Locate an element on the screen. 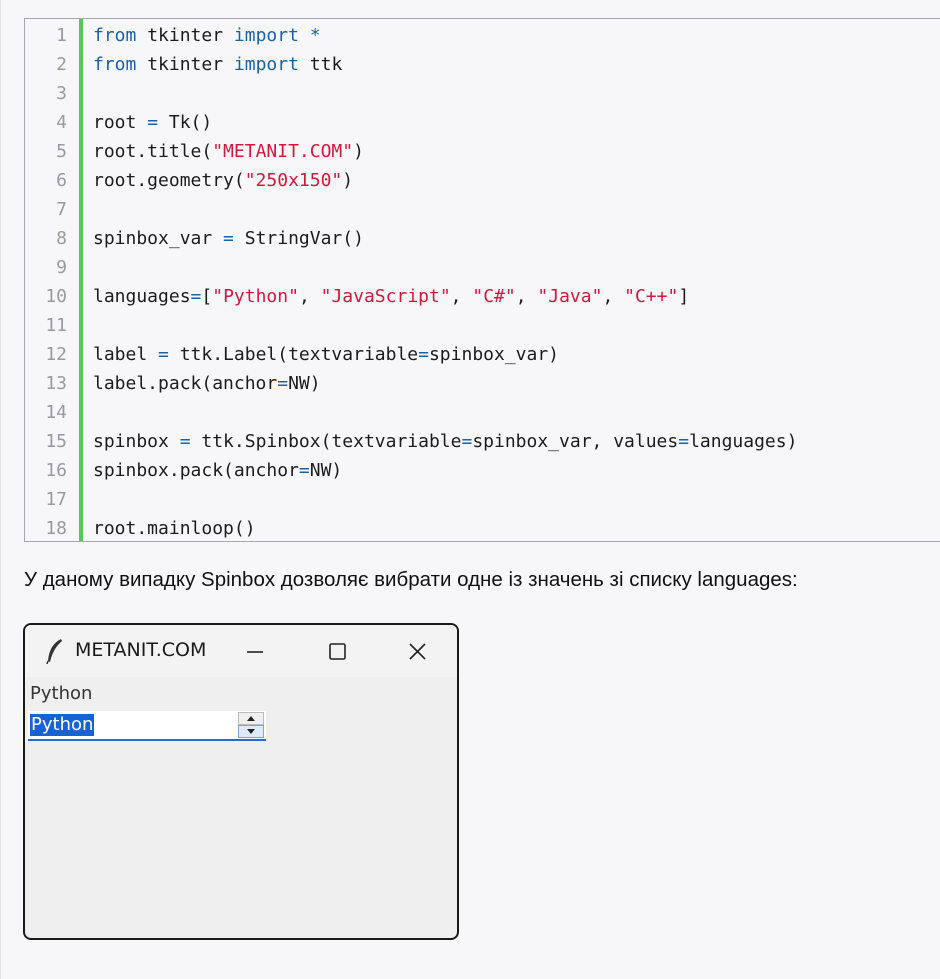 Image resolution: width=940 pixels, height=979 pixels. code-text: root.mainloop() is located at coordinates (174, 527).